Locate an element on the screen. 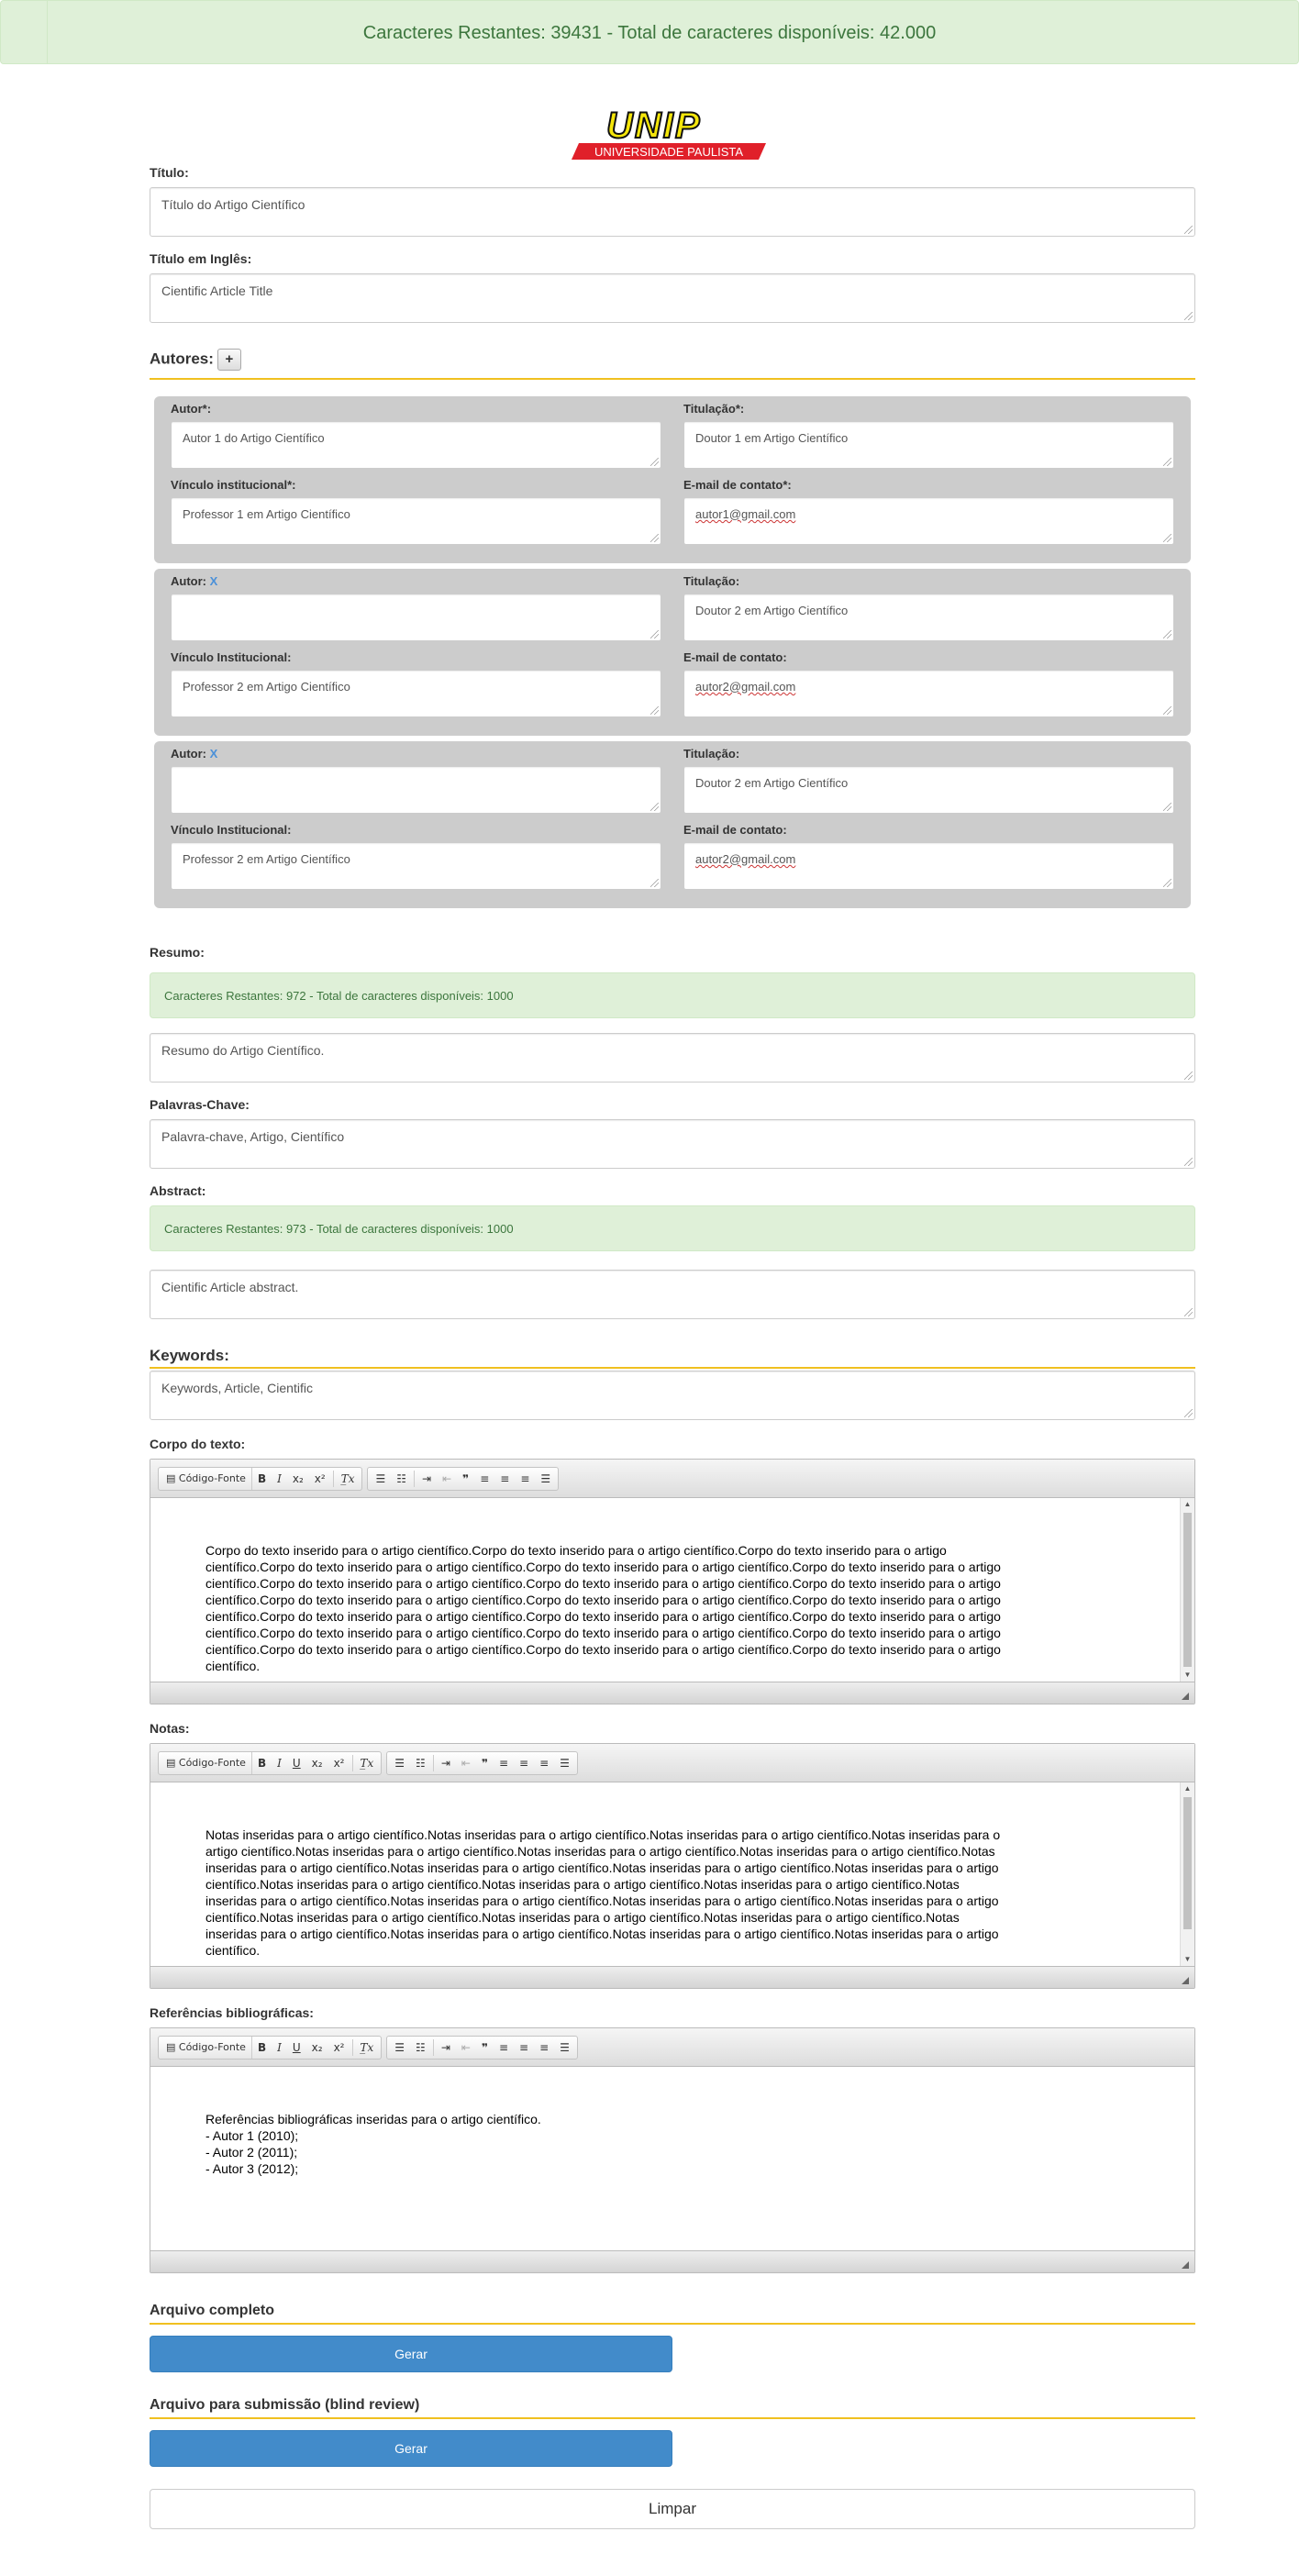 This screenshot has height=2576, width=1299. title-input: Título do Artigo Científico is located at coordinates (672, 212).